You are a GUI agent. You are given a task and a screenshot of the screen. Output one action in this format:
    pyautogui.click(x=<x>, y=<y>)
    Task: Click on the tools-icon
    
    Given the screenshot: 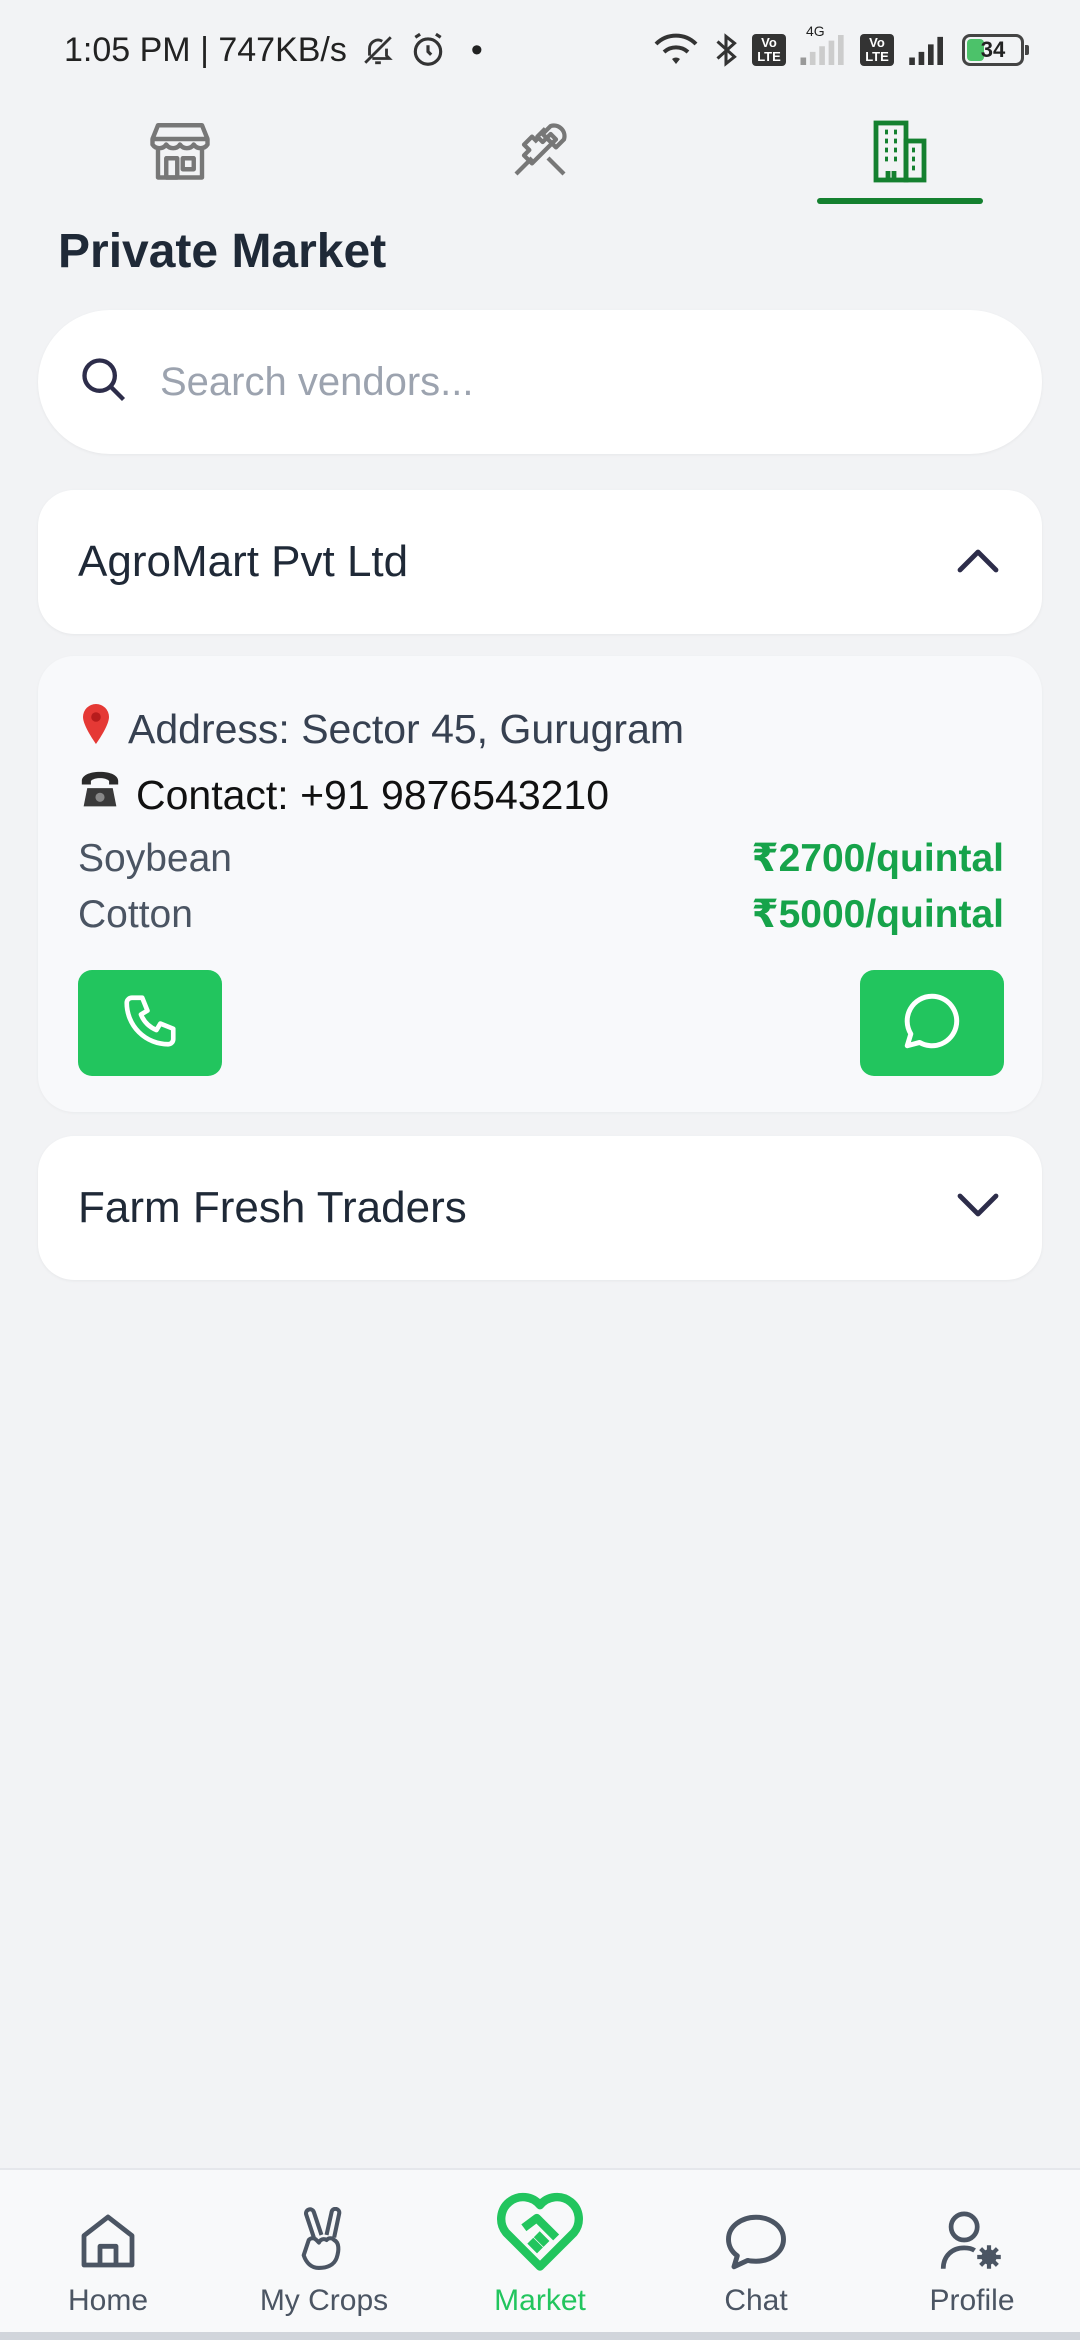 What is the action you would take?
    pyautogui.click(x=540, y=152)
    